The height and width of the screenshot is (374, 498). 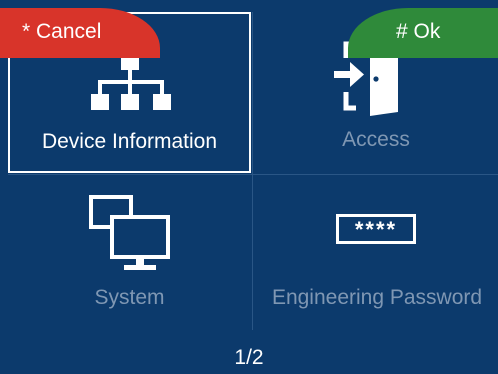 What do you see at coordinates (252, 171) in the screenshot?
I see `divider-vertical` at bounding box center [252, 171].